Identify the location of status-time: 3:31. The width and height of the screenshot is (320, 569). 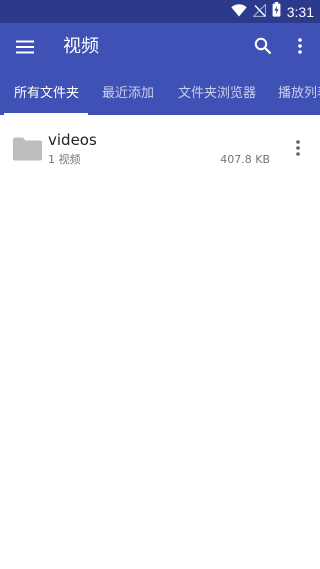
(300, 11).